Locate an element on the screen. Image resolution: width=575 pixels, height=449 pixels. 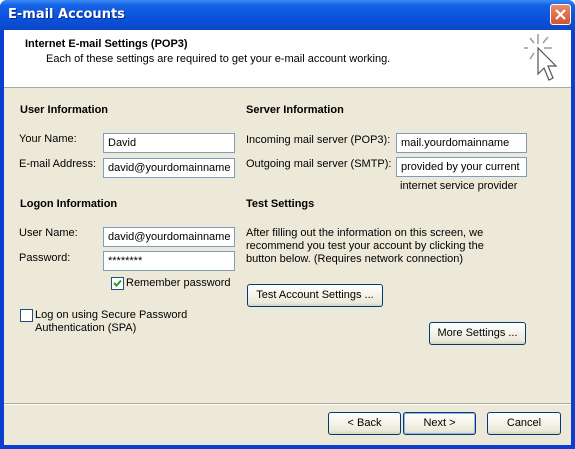
close-button is located at coordinates (560, 14).